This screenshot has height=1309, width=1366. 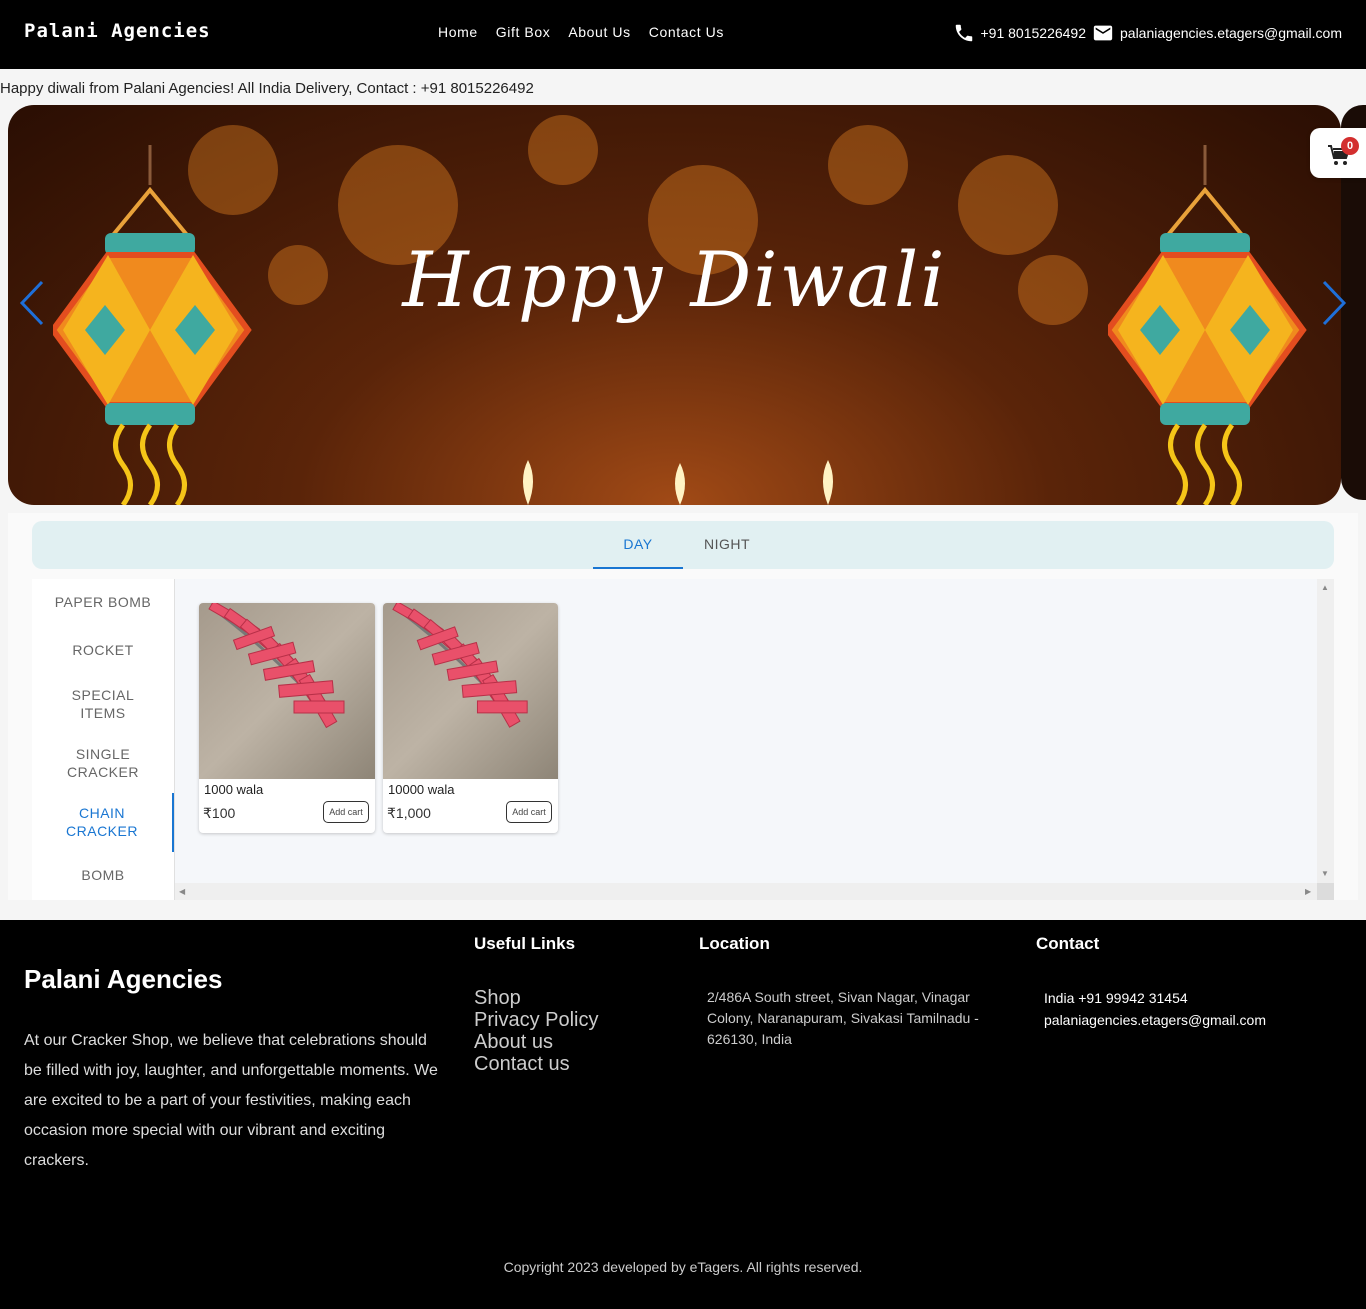 I want to click on product-price: ₹1,000, so click(x=409, y=813).